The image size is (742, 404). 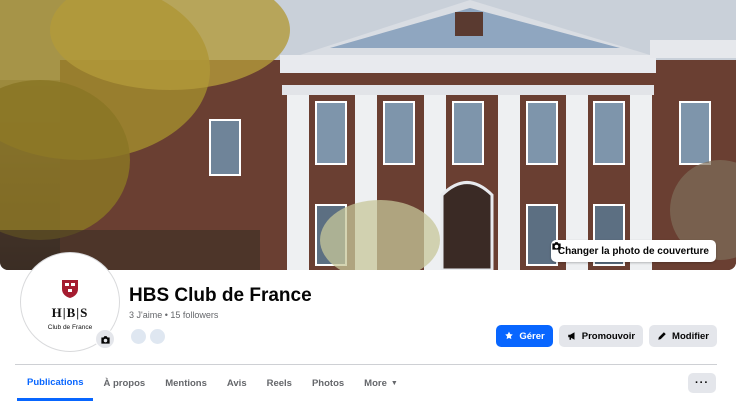 What do you see at coordinates (375, 383) in the screenshot?
I see `tab-label: More` at bounding box center [375, 383].